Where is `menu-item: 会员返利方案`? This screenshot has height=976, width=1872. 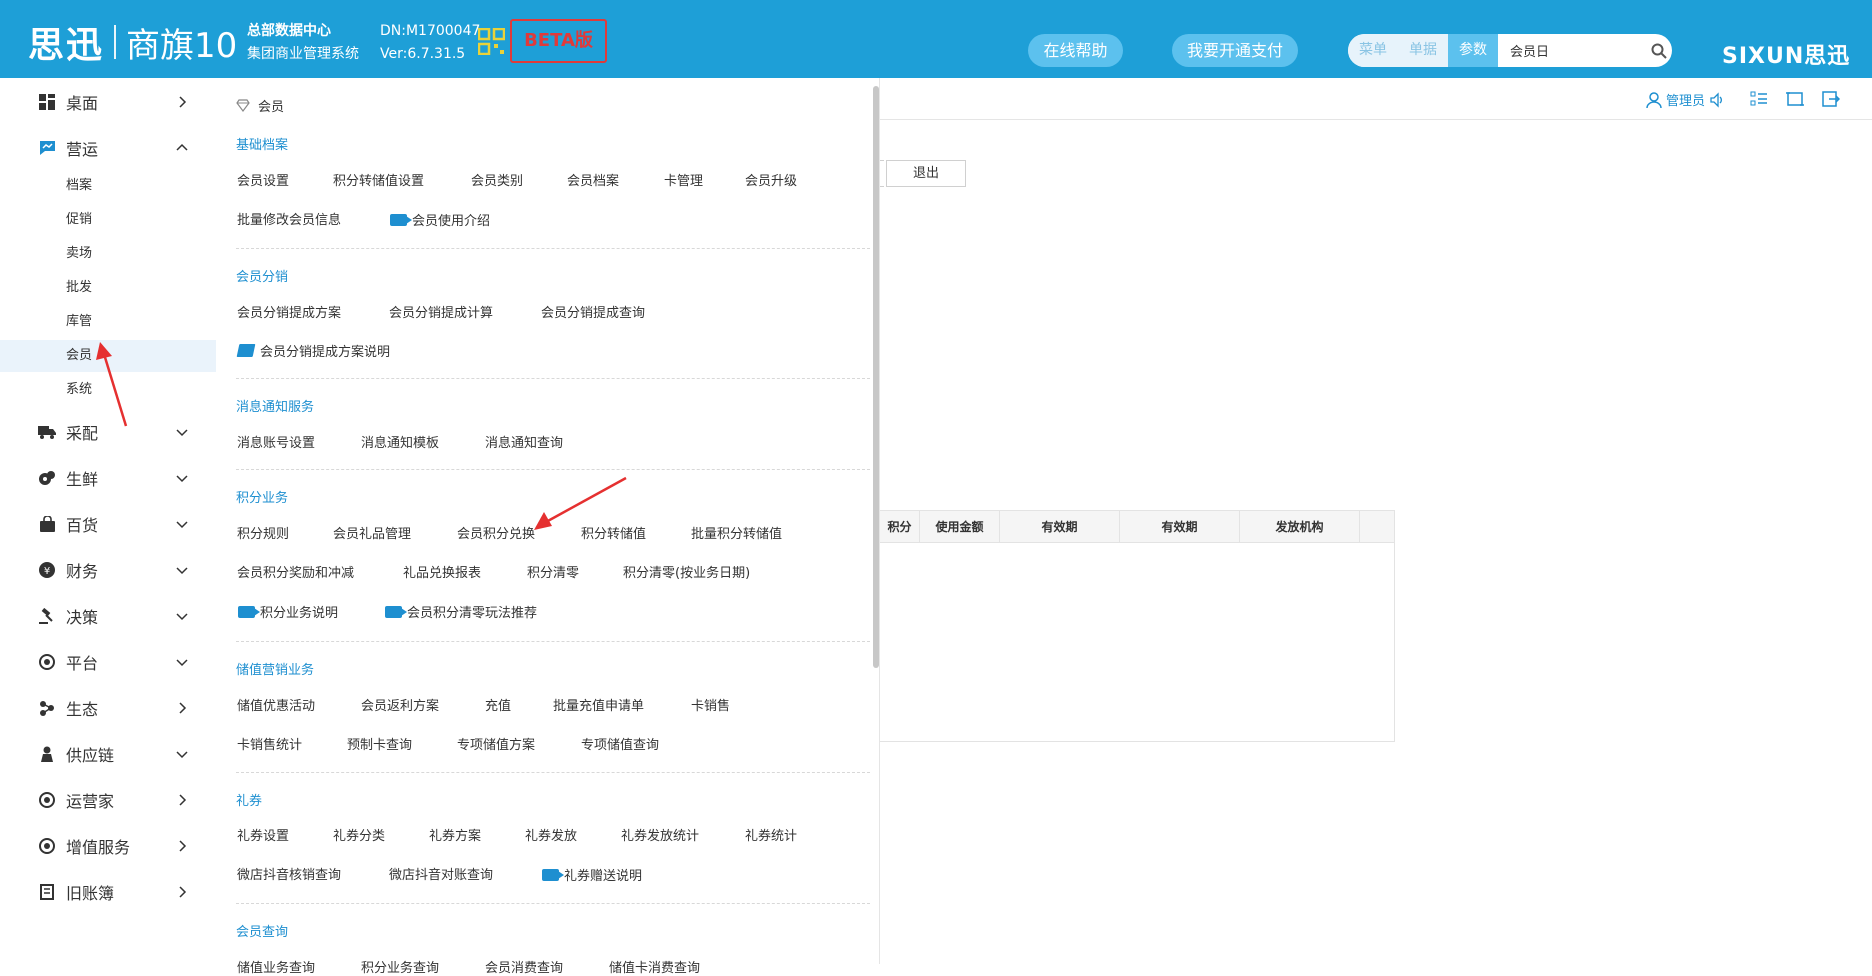
menu-item: 会员返利方案 is located at coordinates (400, 704).